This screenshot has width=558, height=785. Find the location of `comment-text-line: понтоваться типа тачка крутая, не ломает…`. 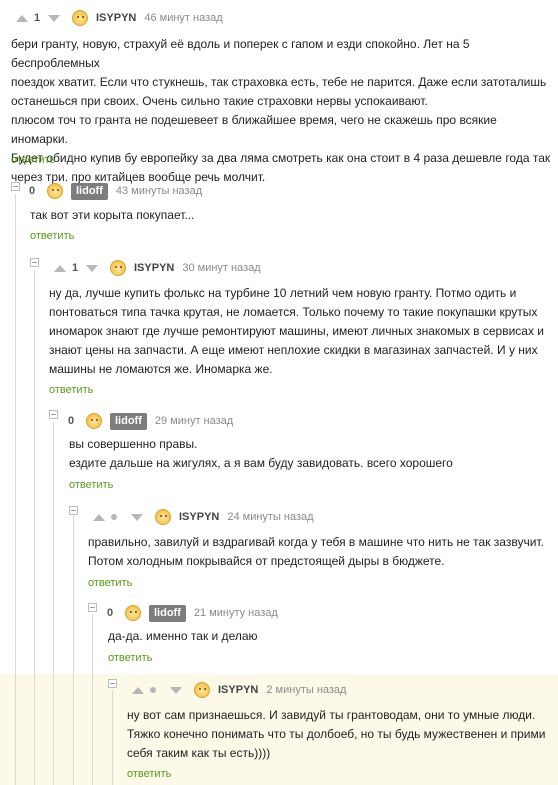

comment-text-line: понтоваться типа тачка крутая, не ломает… is located at coordinates (293, 312).